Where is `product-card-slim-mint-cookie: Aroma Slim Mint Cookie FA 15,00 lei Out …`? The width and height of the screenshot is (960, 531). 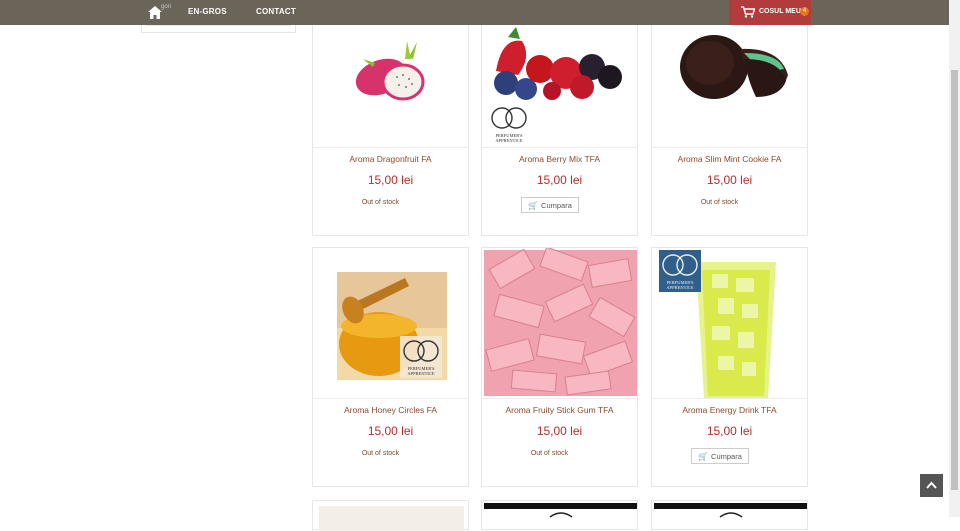 product-card-slim-mint-cookie: Aroma Slim Mint Cookie FA 15,00 lei Out … is located at coordinates (729, 118).